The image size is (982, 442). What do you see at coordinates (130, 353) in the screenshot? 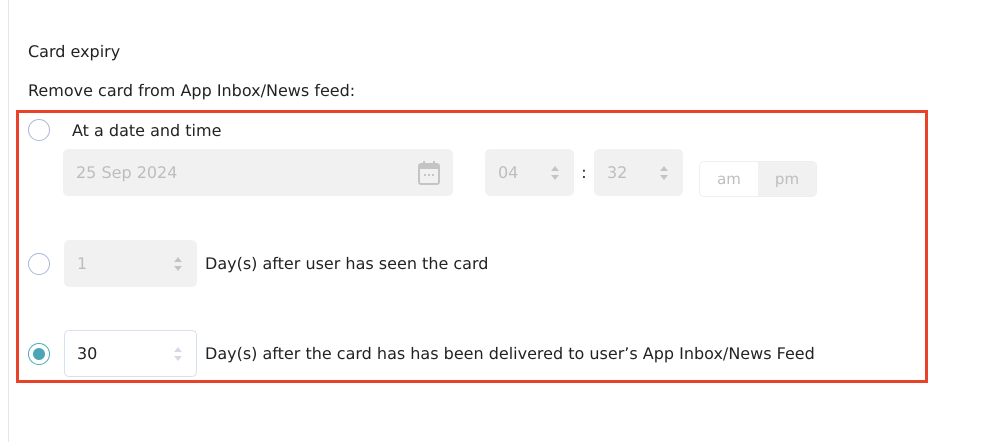
I see `number-field: 30` at bounding box center [130, 353].